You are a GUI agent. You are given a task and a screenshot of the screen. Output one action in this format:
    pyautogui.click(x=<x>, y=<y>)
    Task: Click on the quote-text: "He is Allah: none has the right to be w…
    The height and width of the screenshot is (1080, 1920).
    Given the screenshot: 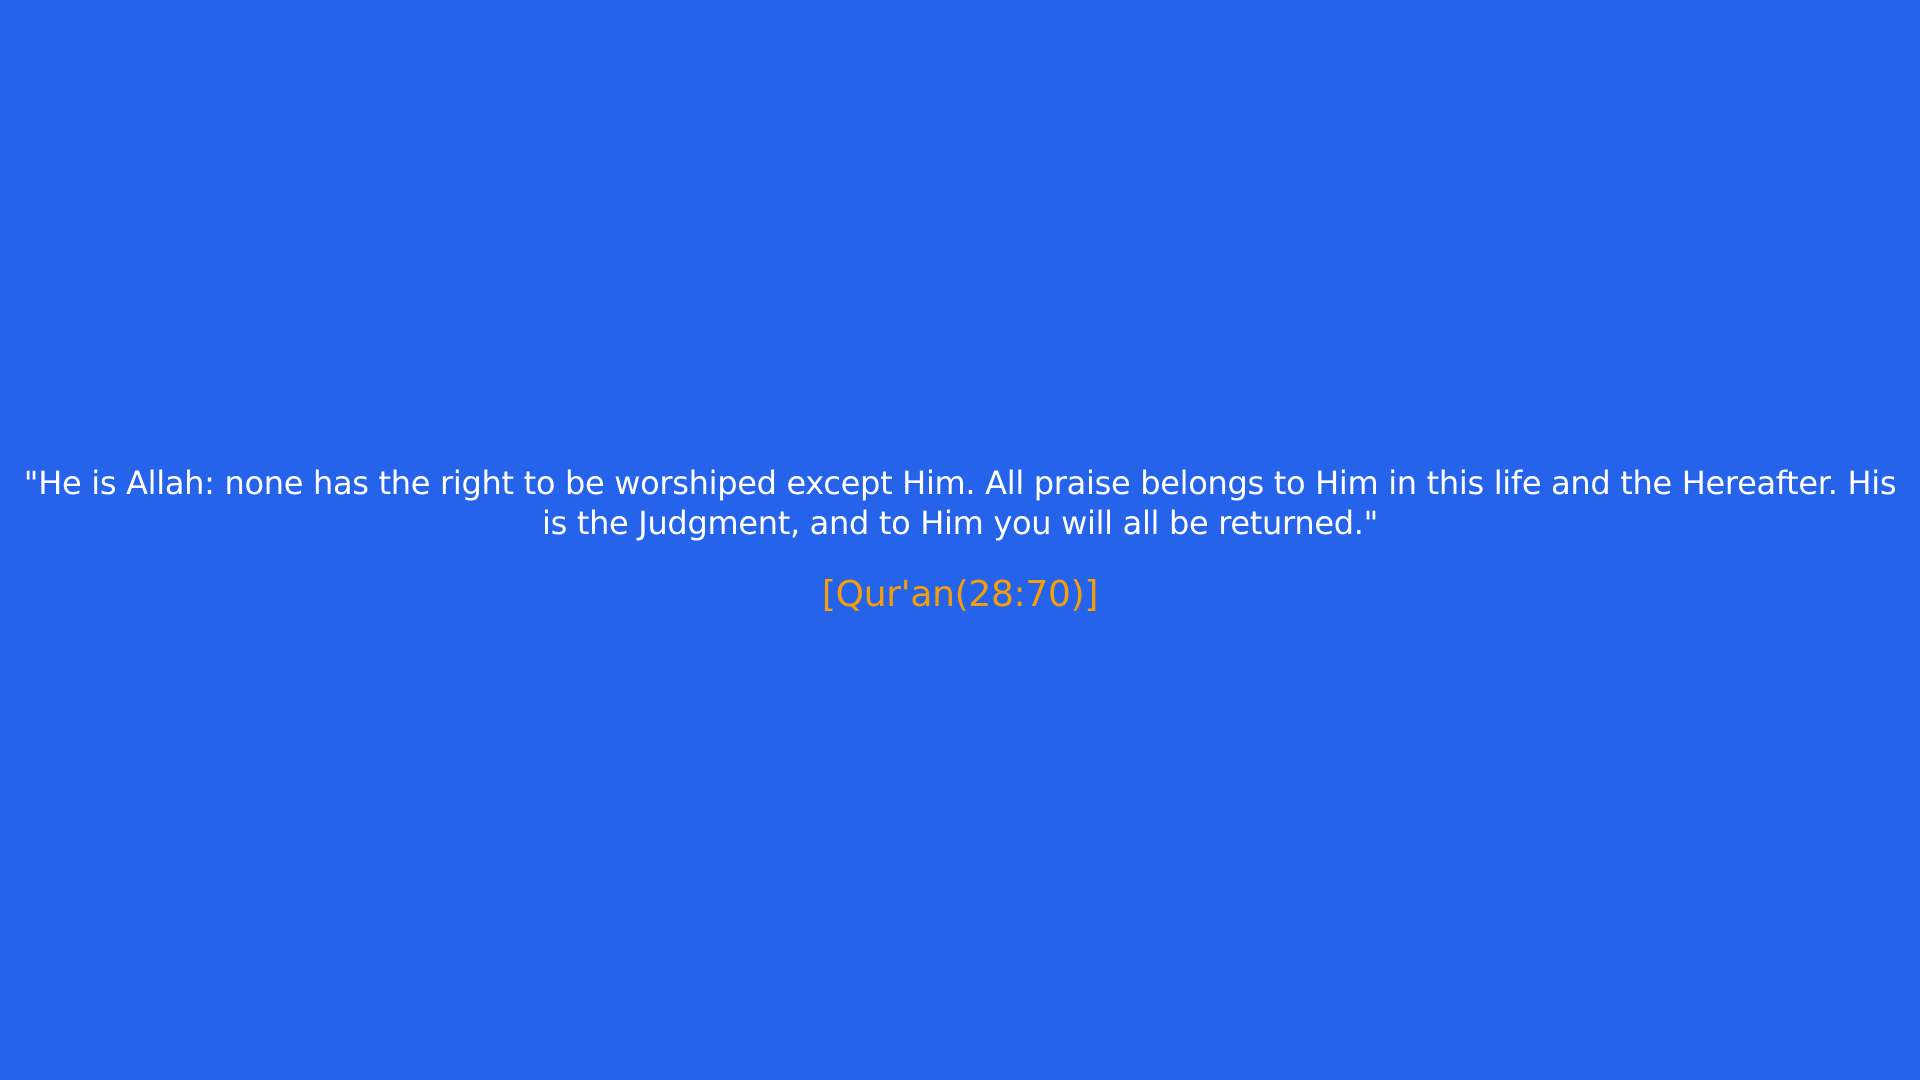 What is the action you would take?
    pyautogui.click(x=960, y=503)
    